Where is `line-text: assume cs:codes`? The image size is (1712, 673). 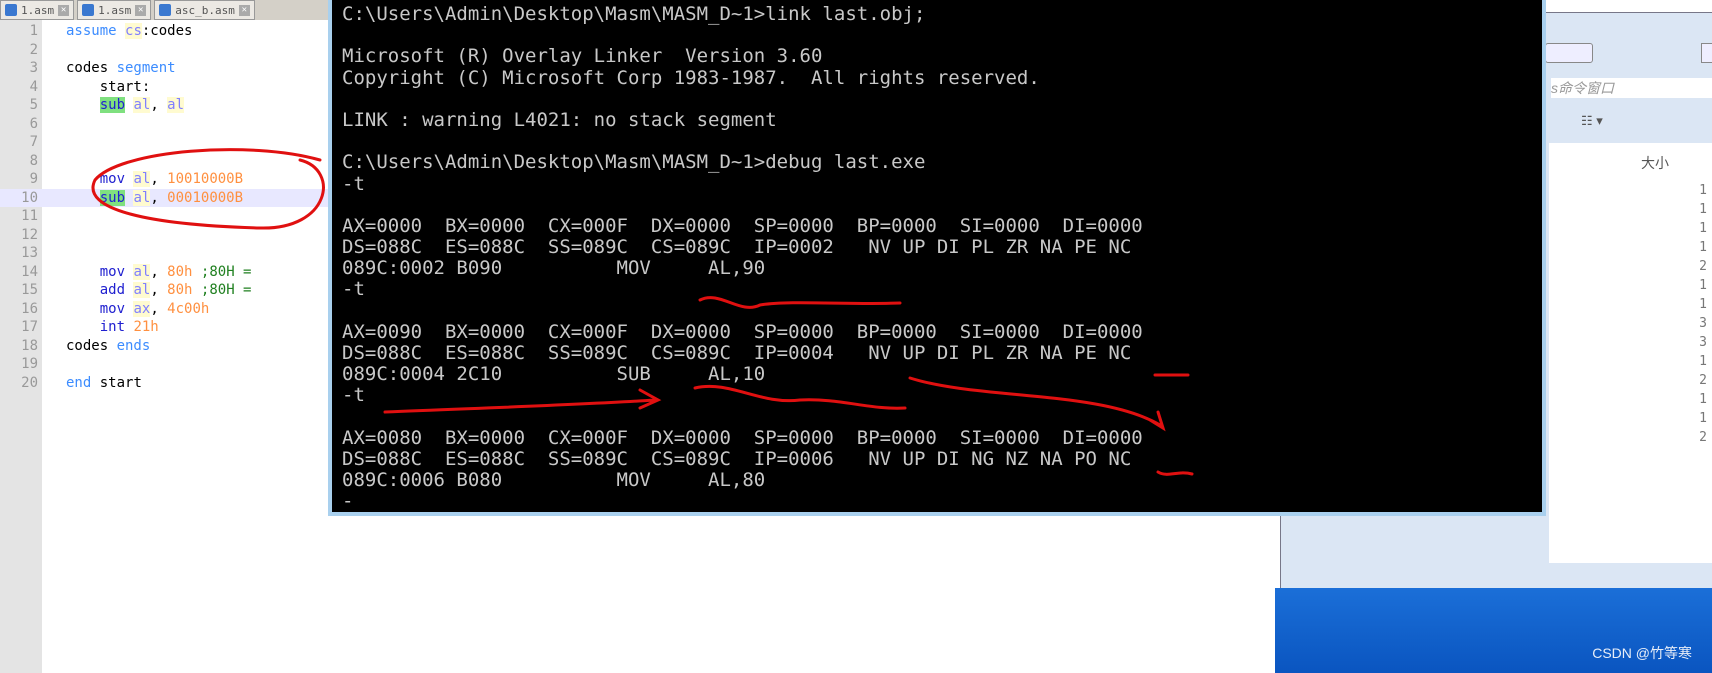
line-text: assume cs:codes is located at coordinates (129, 31).